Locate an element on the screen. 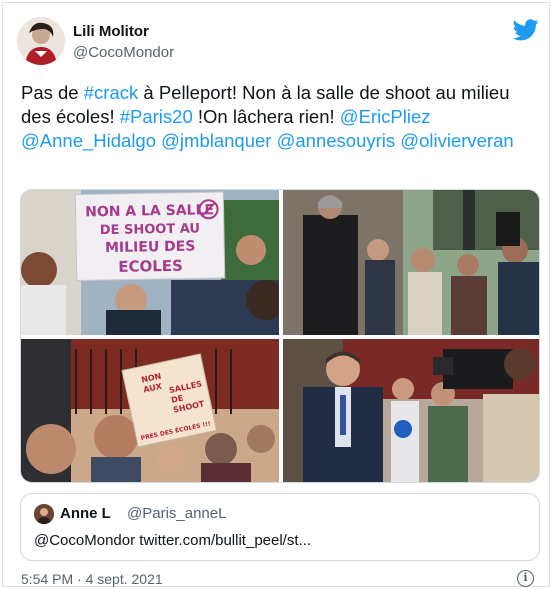  tweet-text-segment: !On lâchera rien! is located at coordinates (266, 116).